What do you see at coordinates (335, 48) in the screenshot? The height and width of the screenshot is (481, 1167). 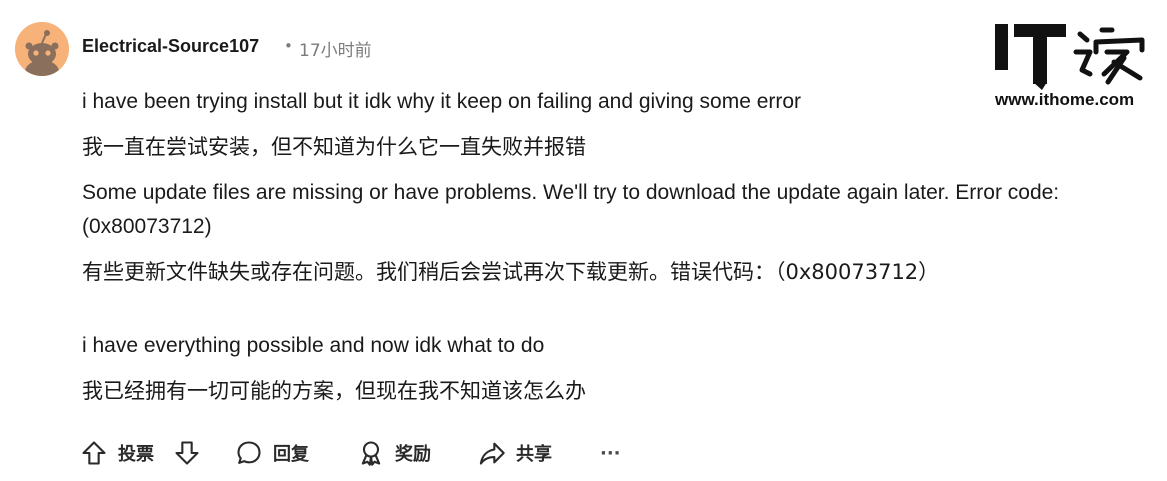 I see `comment-timestamp: 17小时前` at bounding box center [335, 48].